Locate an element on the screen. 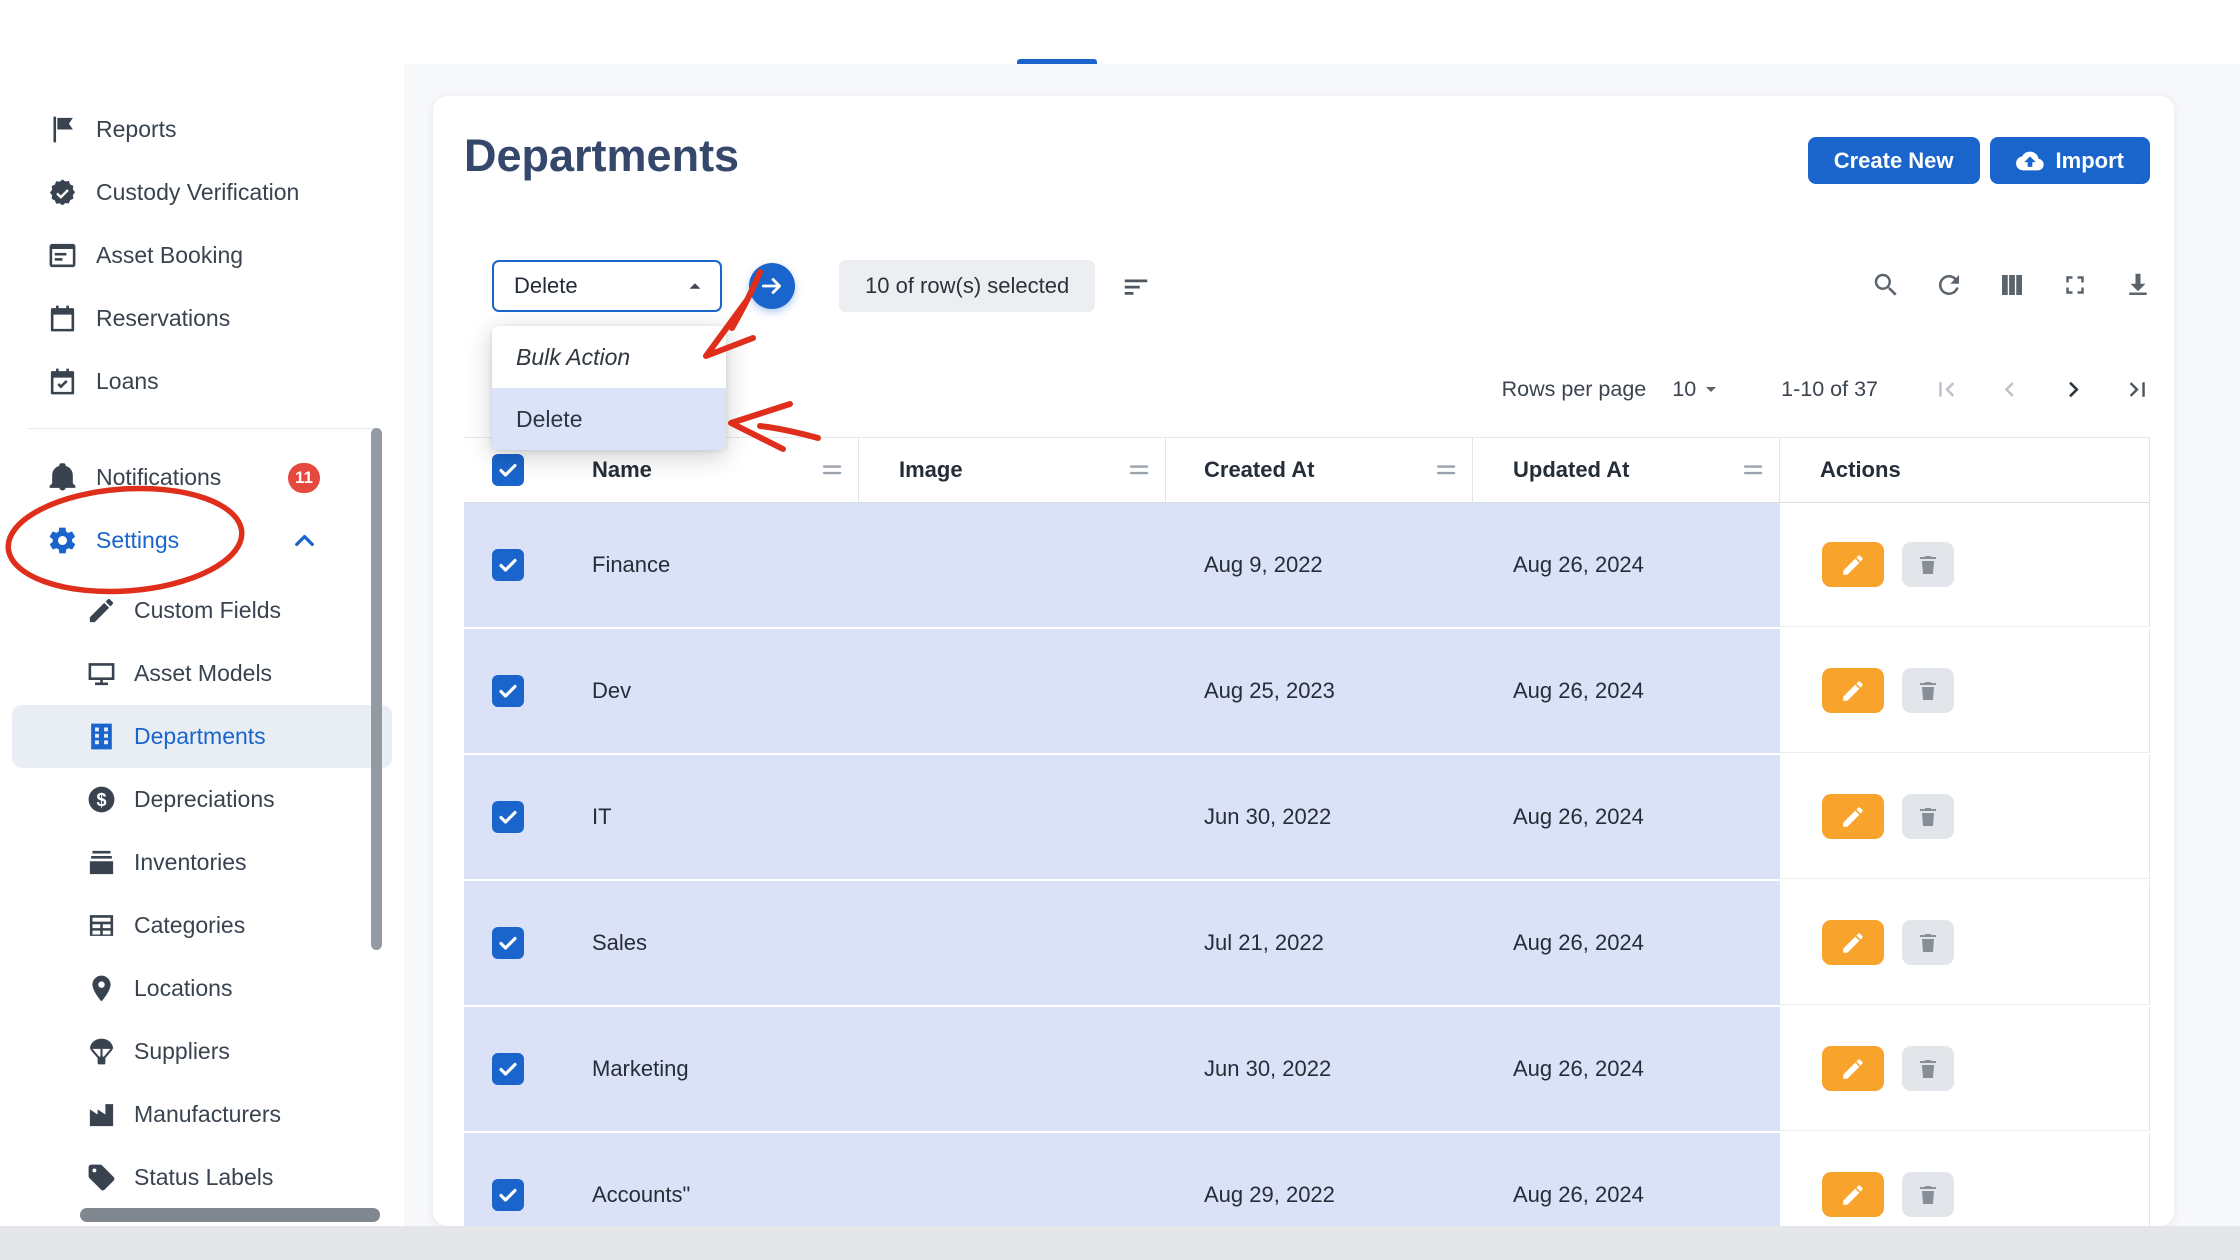 Image resolution: width=2240 pixels, height=1260 pixels. sidebar-item-custom-fields: Custom Fields is located at coordinates (202, 610).